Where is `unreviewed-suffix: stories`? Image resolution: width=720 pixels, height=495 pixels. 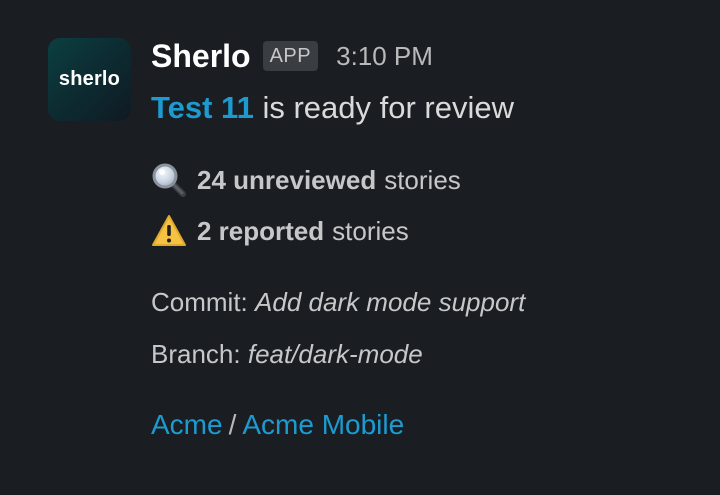
unreviewed-suffix: stories is located at coordinates (422, 179).